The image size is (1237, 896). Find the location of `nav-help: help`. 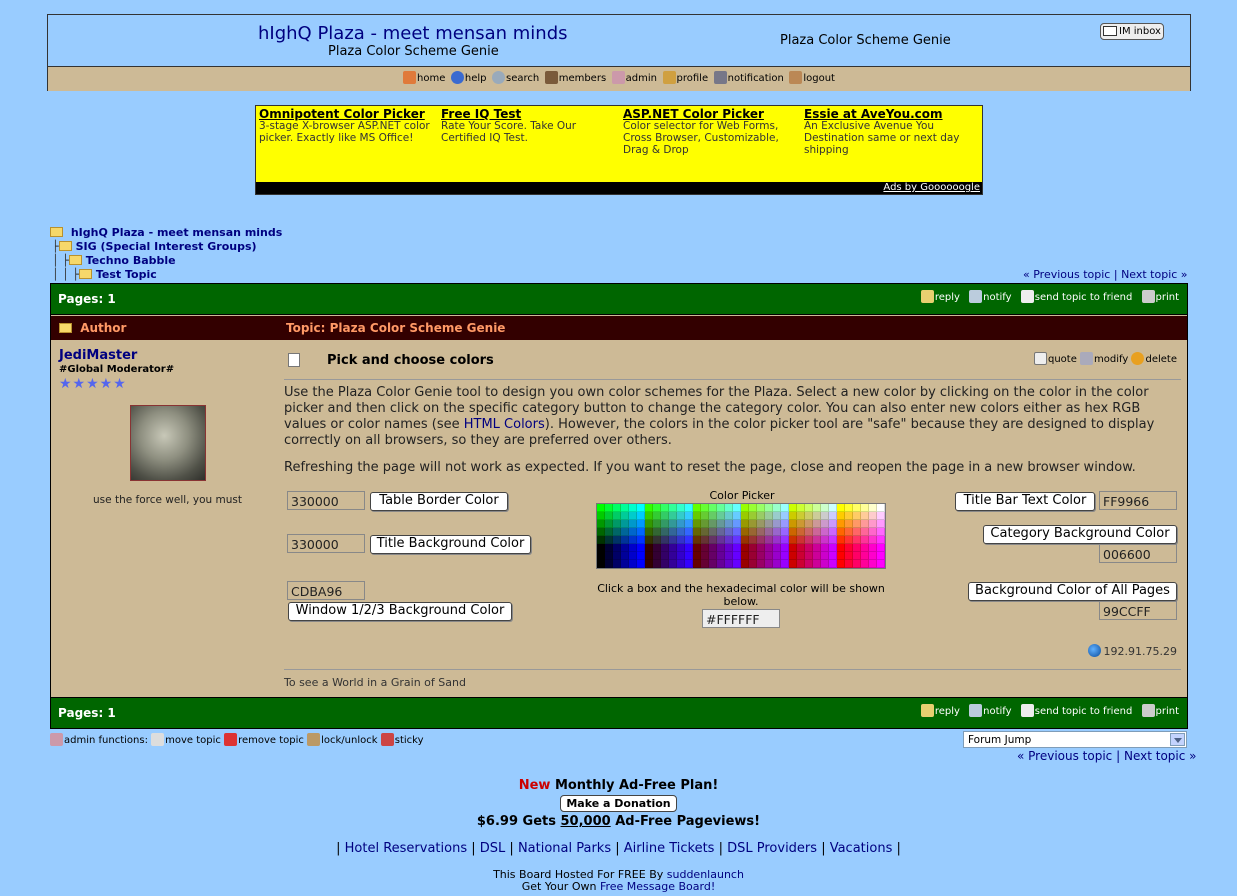

nav-help: help is located at coordinates (468, 77).